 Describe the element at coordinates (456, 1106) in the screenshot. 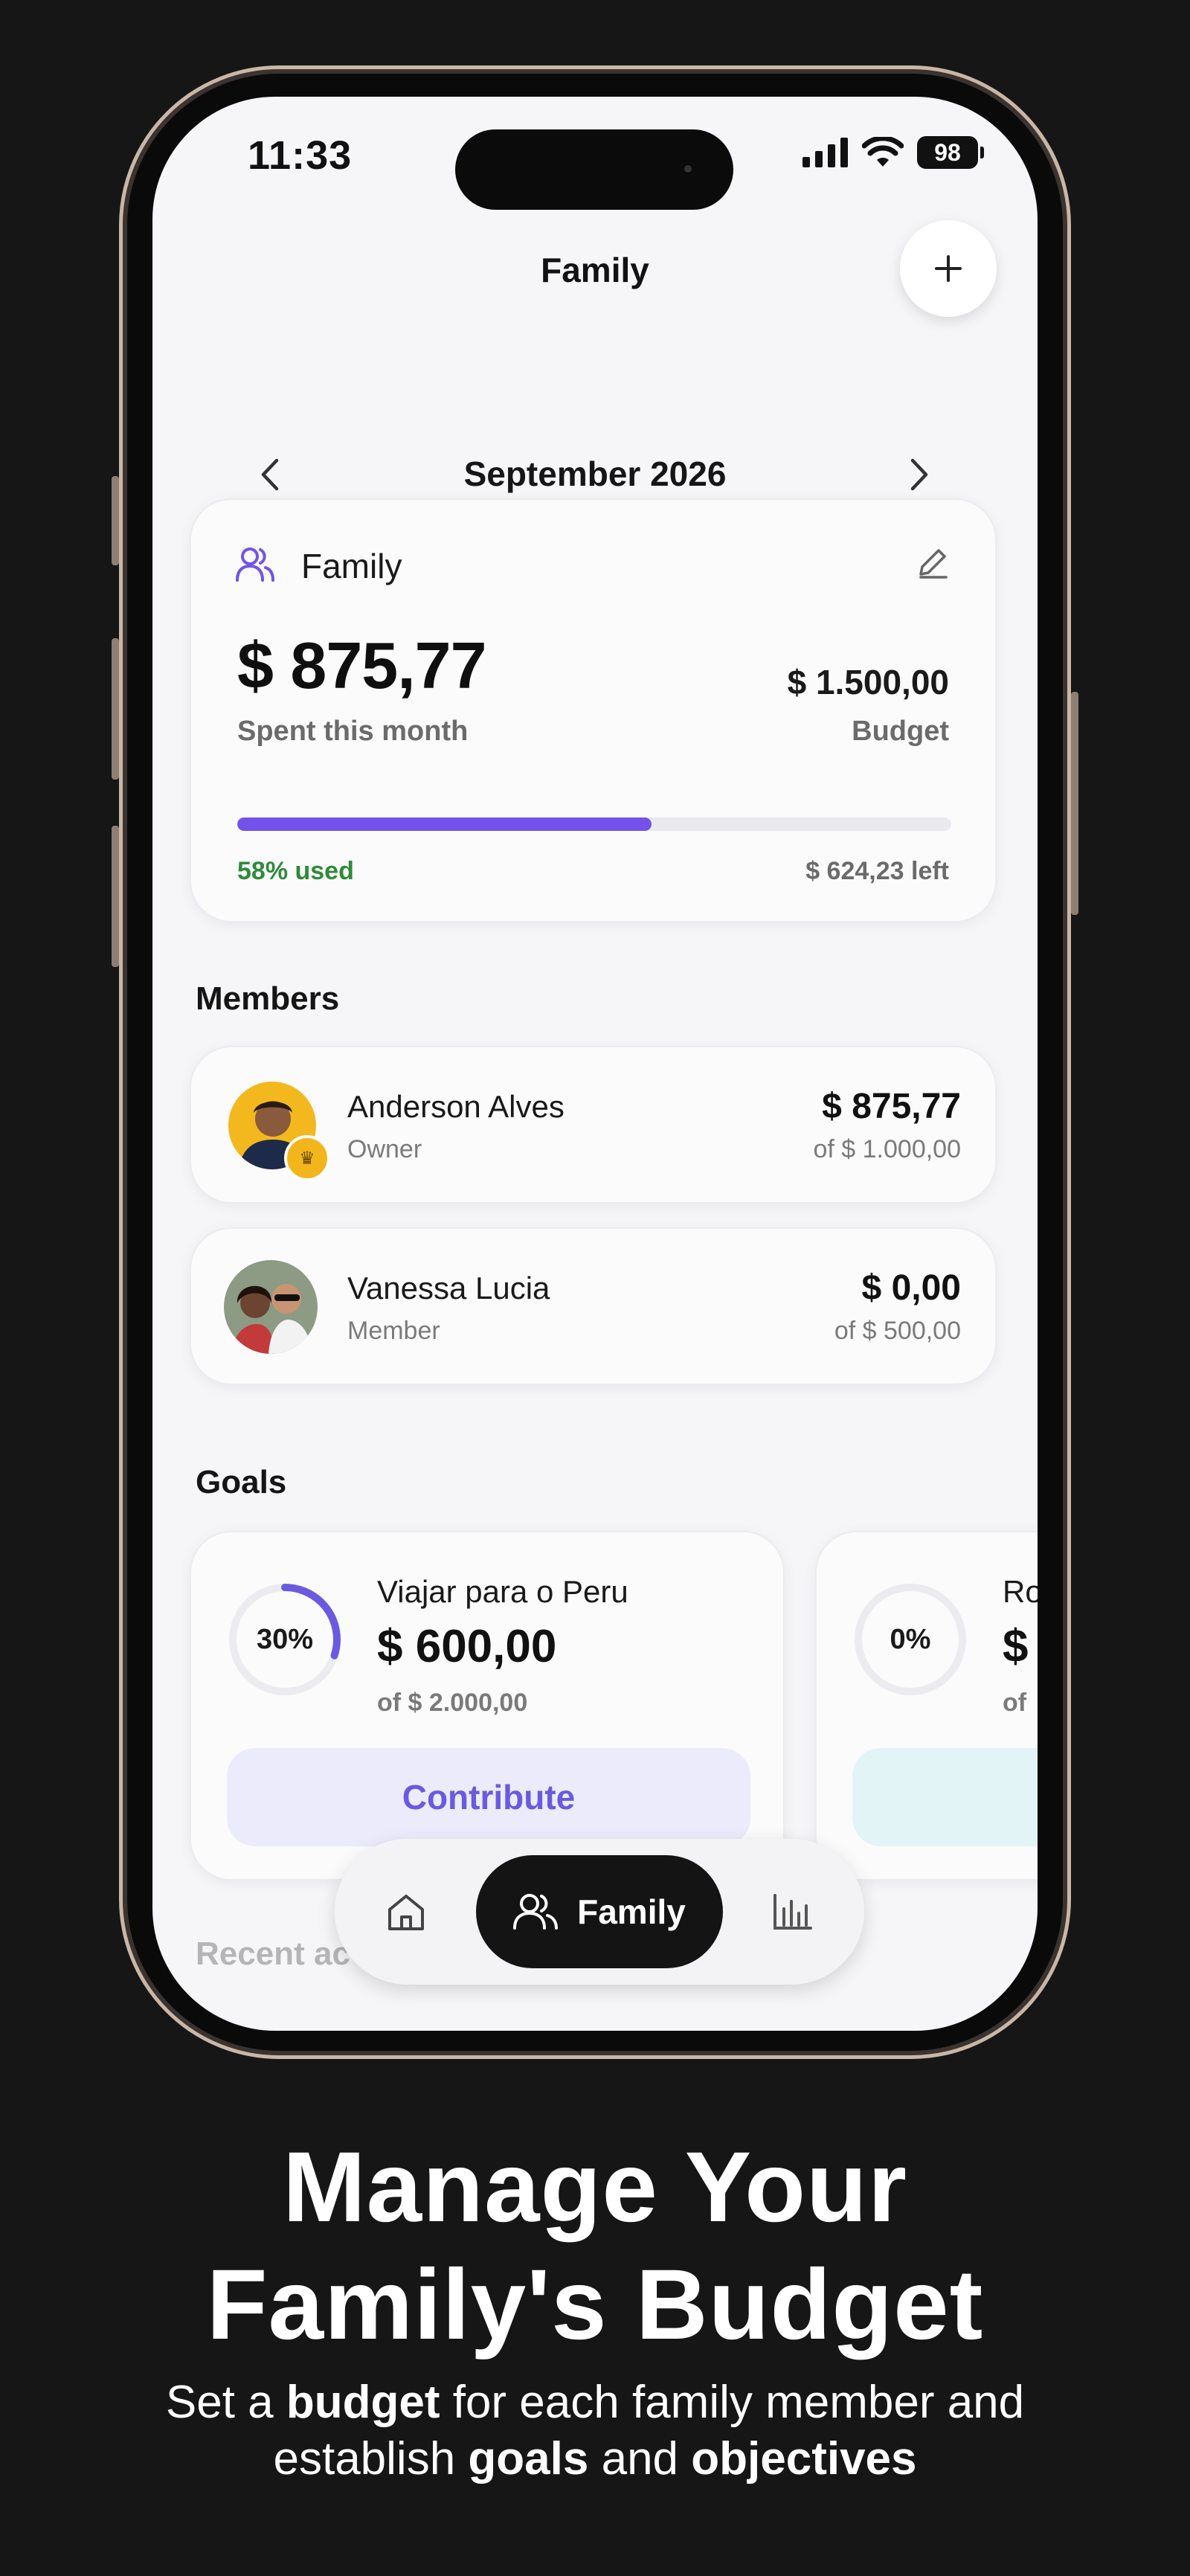

I see `member-name: Anderson Alves` at that location.